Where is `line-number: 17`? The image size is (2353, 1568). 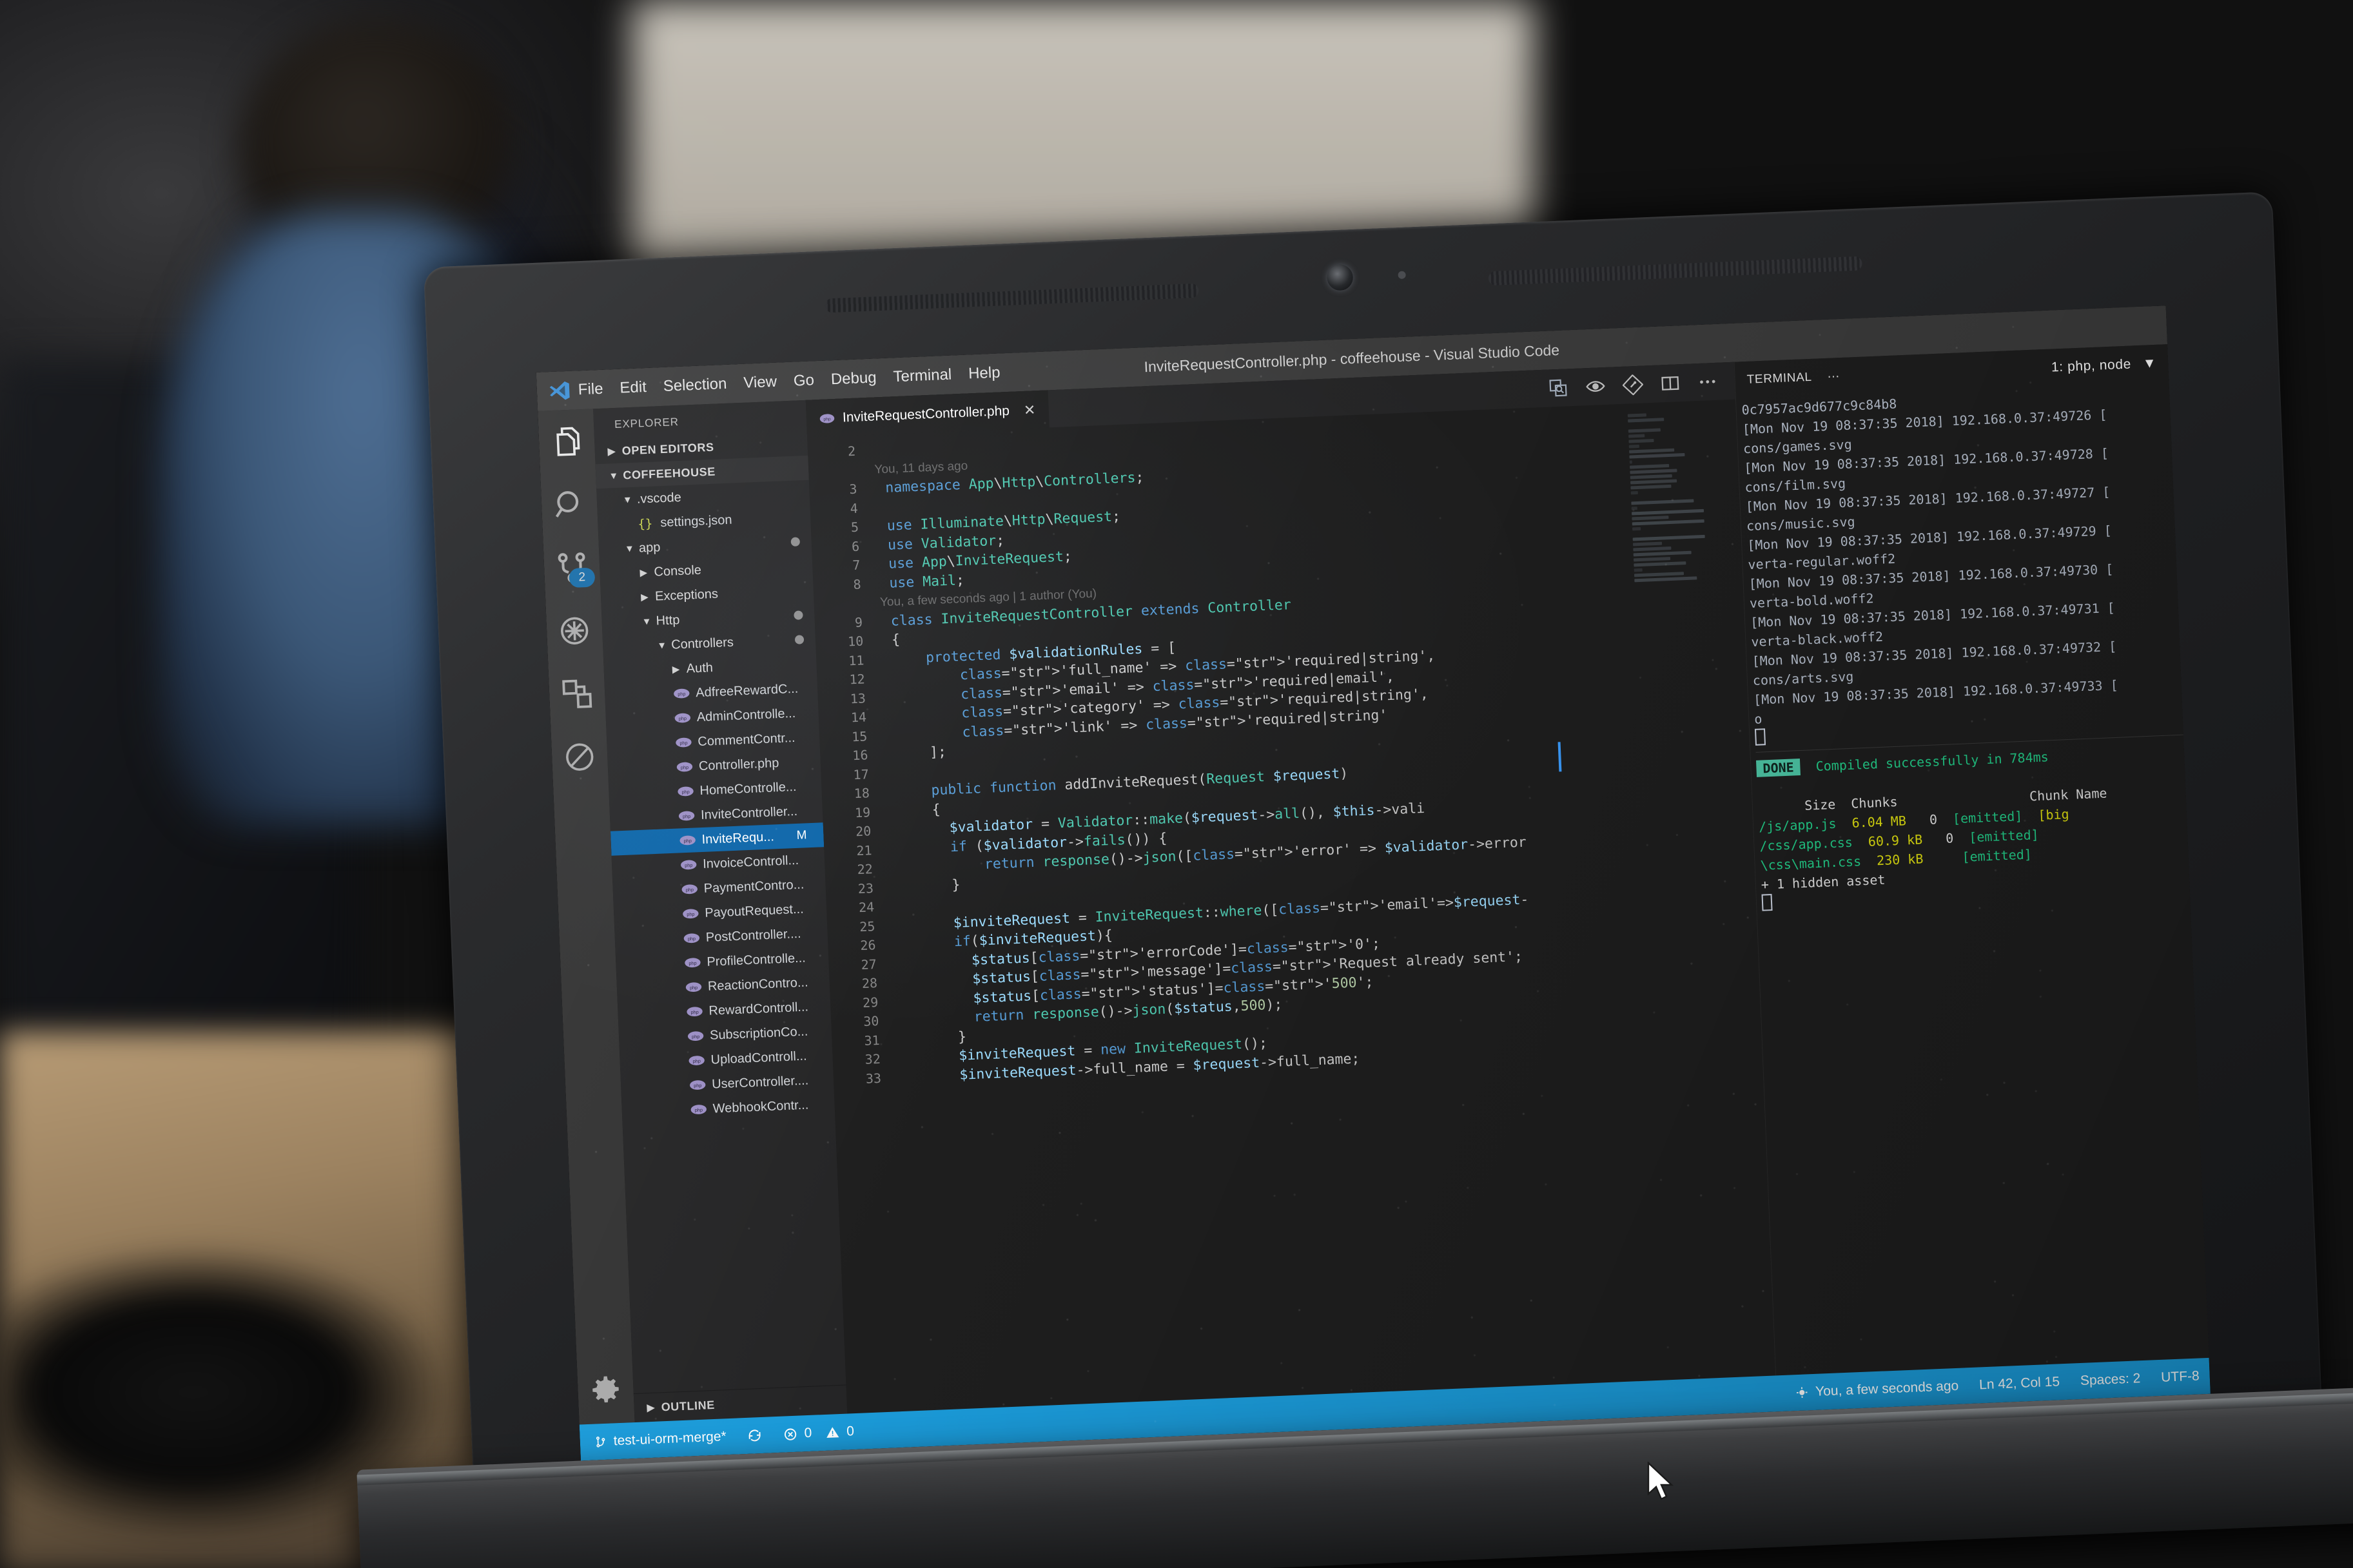 line-number: 17 is located at coordinates (861, 774).